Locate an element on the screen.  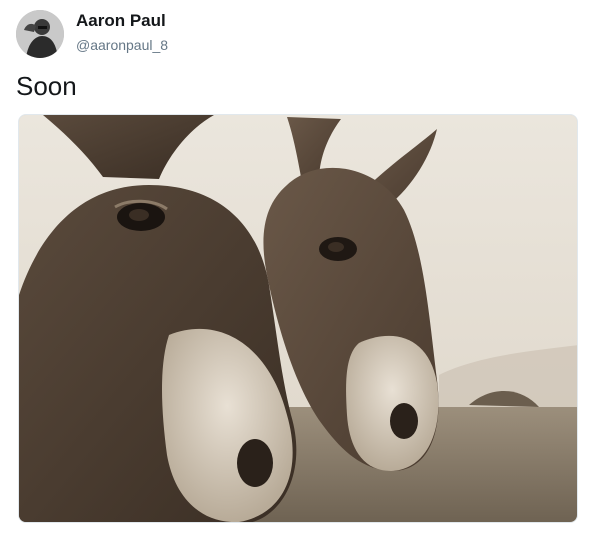
avatar-photo-icon is located at coordinates (40, 34).